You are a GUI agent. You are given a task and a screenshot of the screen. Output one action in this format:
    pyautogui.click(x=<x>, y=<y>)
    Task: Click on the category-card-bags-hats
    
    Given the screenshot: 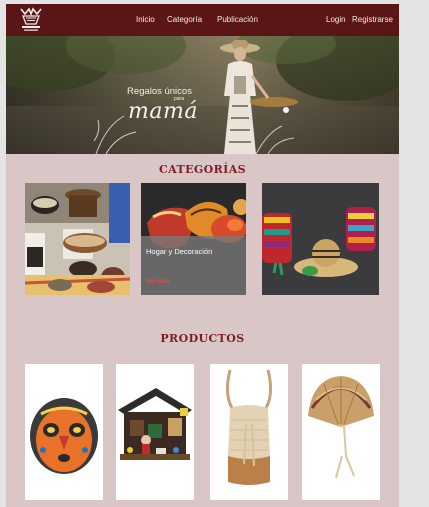 What is the action you would take?
    pyautogui.click(x=320, y=239)
    